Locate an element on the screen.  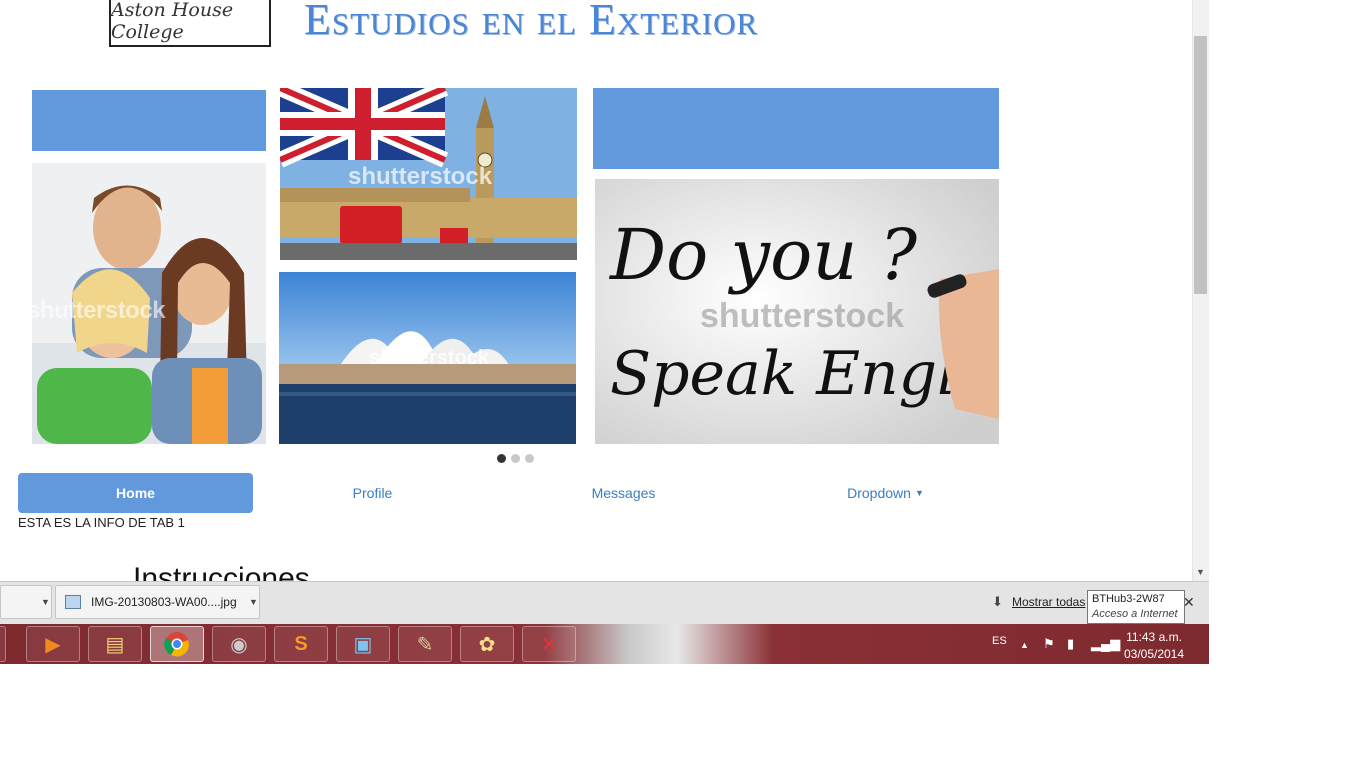
wifi-signal-icon: ▂▄▆ is located at coordinates (1105, 644).